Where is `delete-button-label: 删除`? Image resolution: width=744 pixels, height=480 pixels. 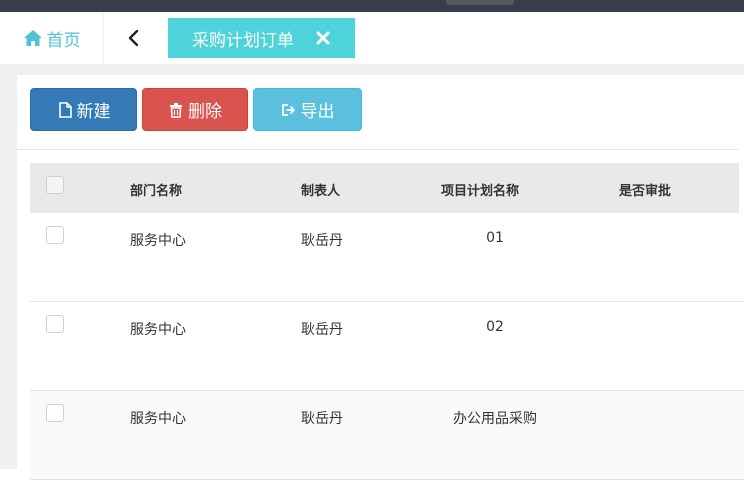
delete-button-label: 删除 is located at coordinates (205, 112).